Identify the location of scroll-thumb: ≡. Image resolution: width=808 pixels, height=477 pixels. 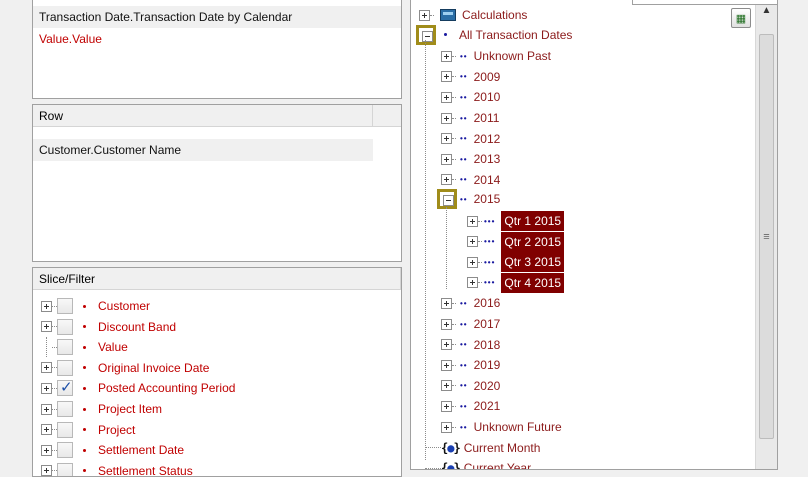
(766, 236).